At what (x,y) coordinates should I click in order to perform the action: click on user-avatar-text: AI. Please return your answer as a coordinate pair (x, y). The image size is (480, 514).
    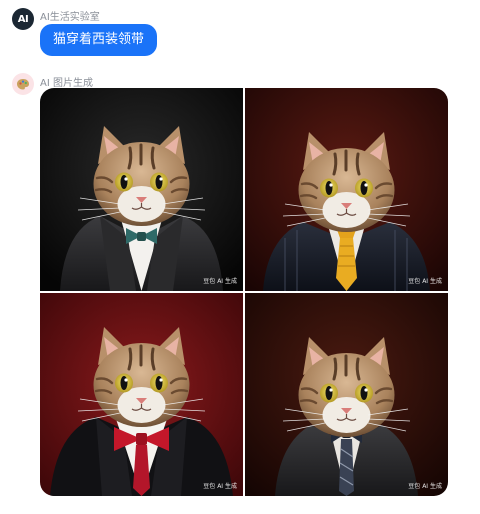
    Looking at the image, I should click on (23, 19).